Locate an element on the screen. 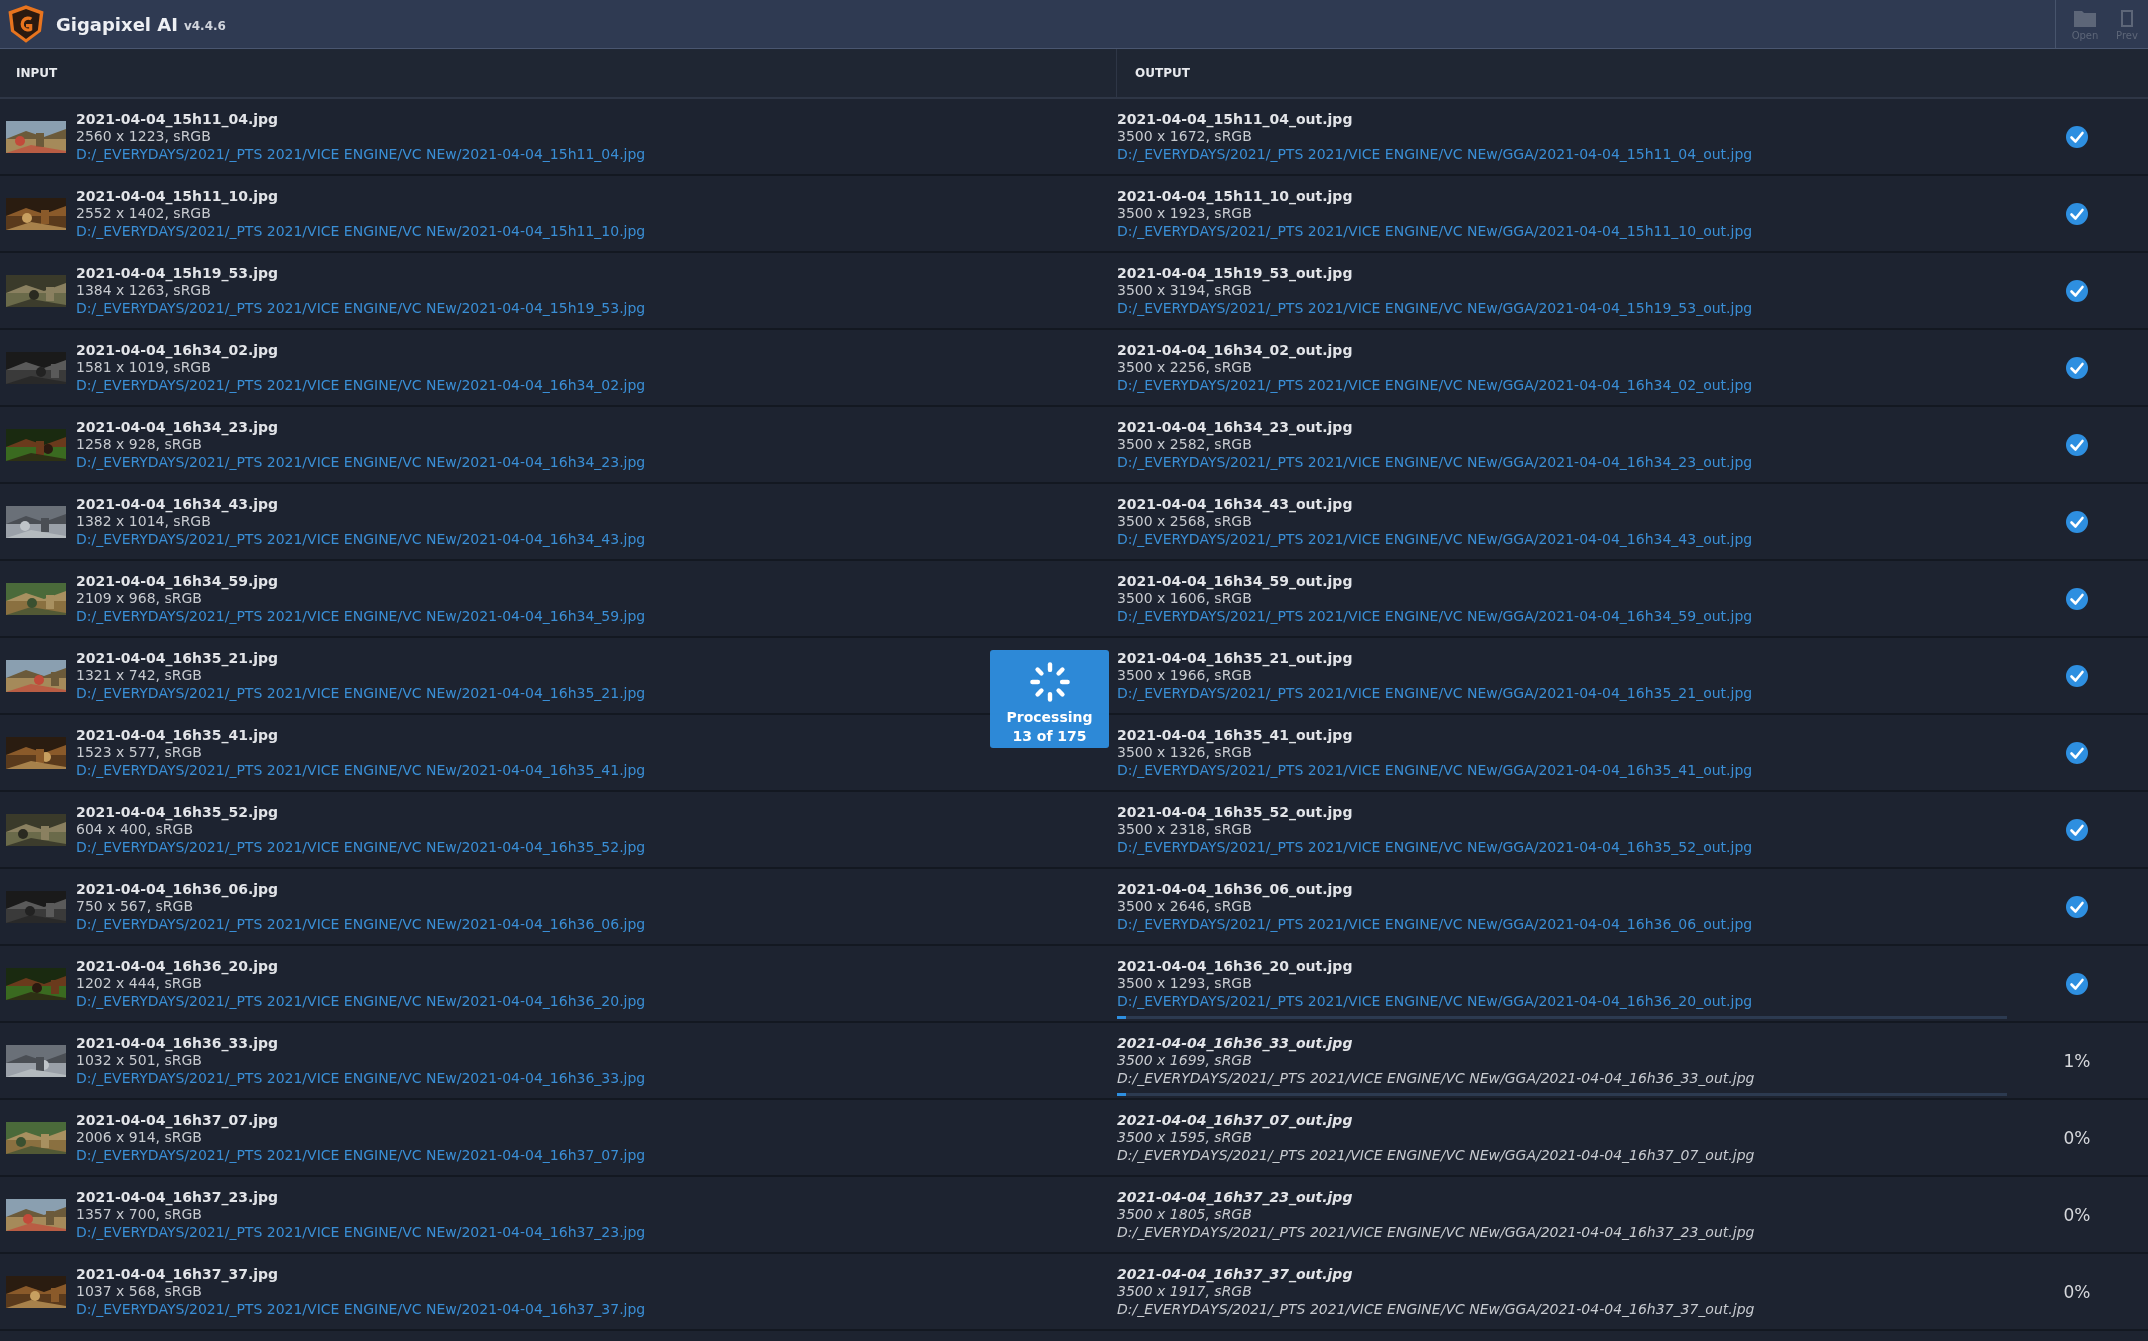 The height and width of the screenshot is (1341, 2148). image-info: 3500 x 2318, sRGB is located at coordinates (1184, 829).